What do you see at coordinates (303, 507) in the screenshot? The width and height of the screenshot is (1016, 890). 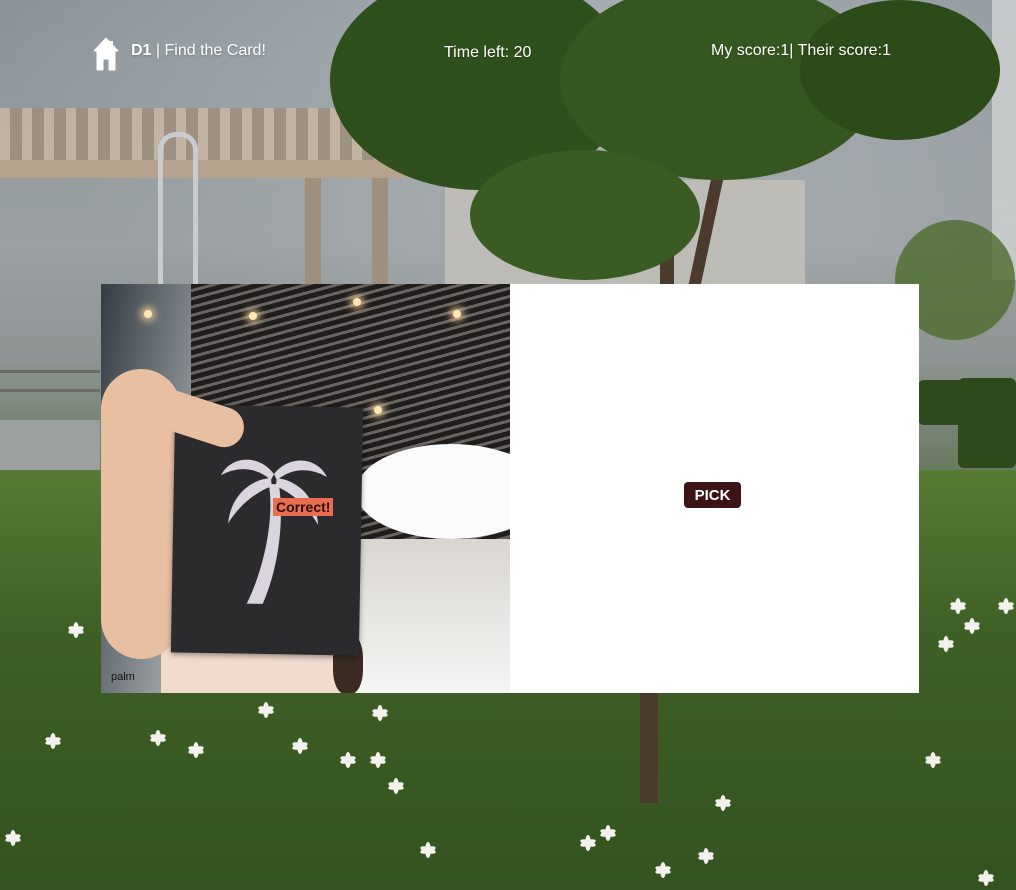 I see `result-label: Correct!` at bounding box center [303, 507].